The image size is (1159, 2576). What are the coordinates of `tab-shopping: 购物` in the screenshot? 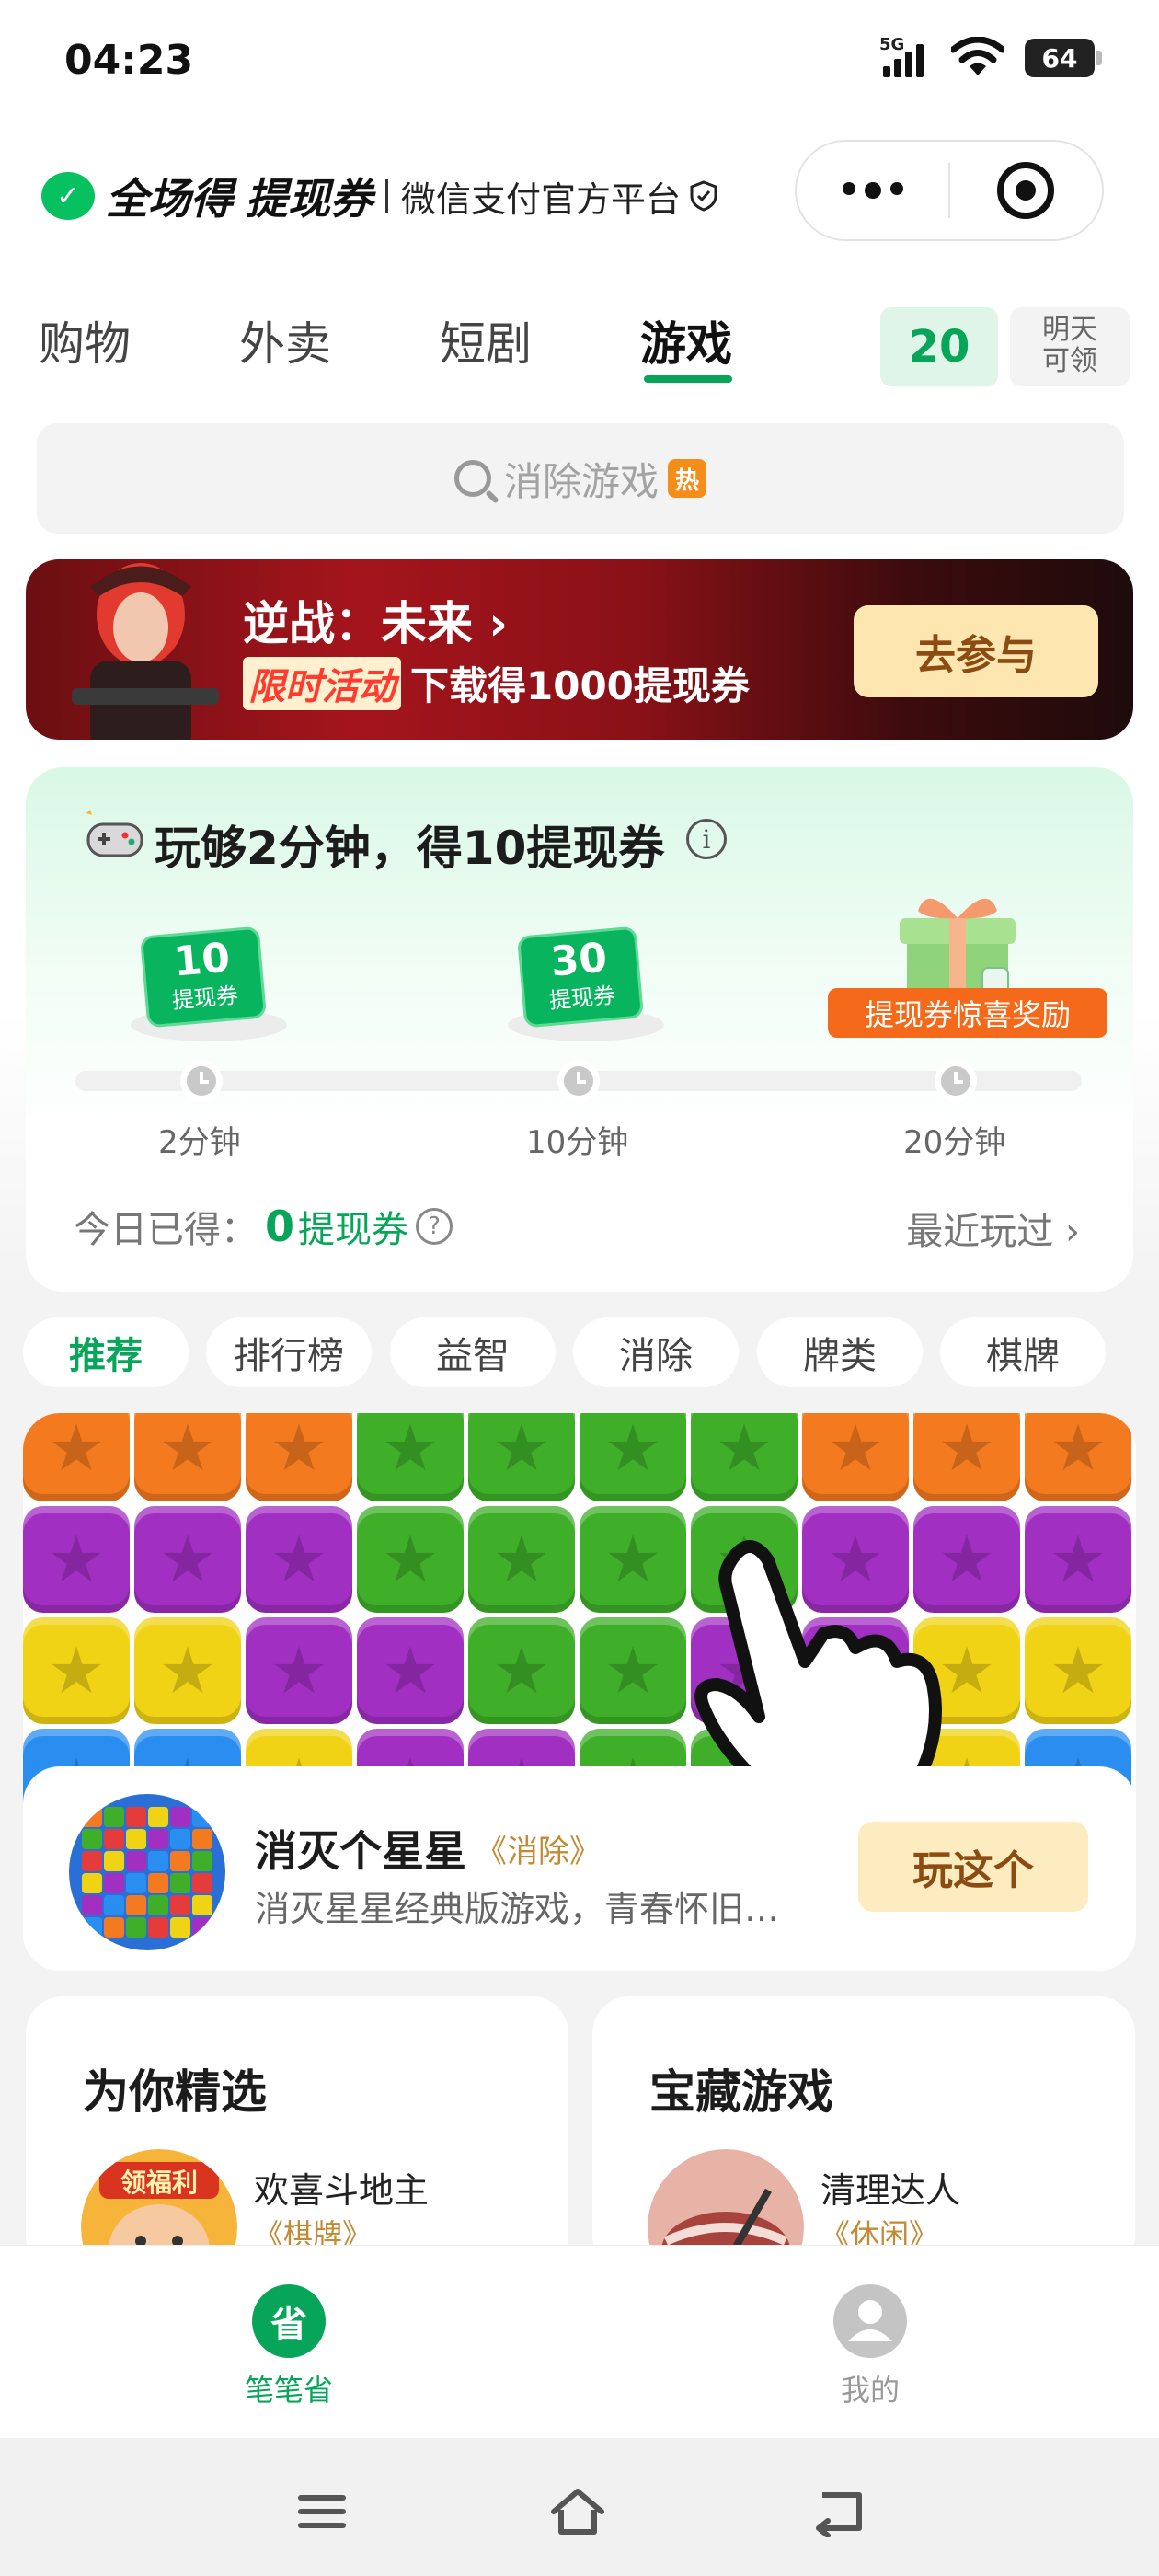 It's located at (85, 340).